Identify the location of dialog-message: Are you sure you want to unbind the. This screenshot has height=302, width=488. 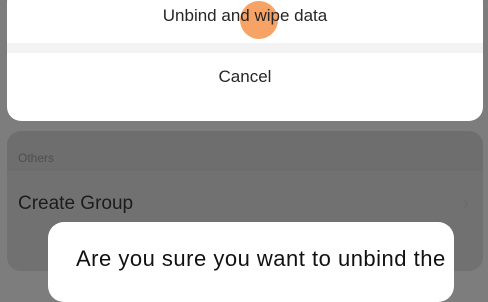
(261, 258).